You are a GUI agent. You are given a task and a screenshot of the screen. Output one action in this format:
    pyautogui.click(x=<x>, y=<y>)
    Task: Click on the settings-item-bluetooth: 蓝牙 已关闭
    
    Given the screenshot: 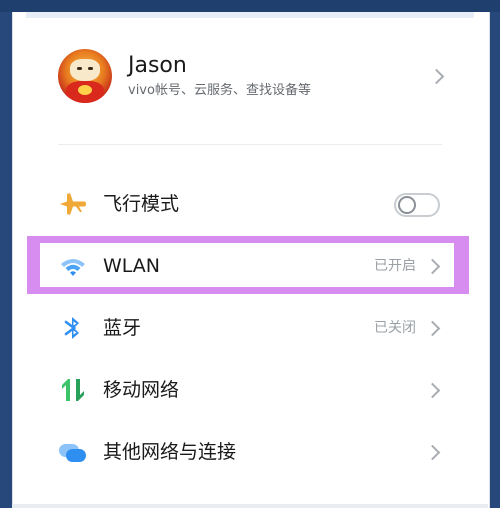 What is the action you would take?
    pyautogui.click(x=250, y=328)
    